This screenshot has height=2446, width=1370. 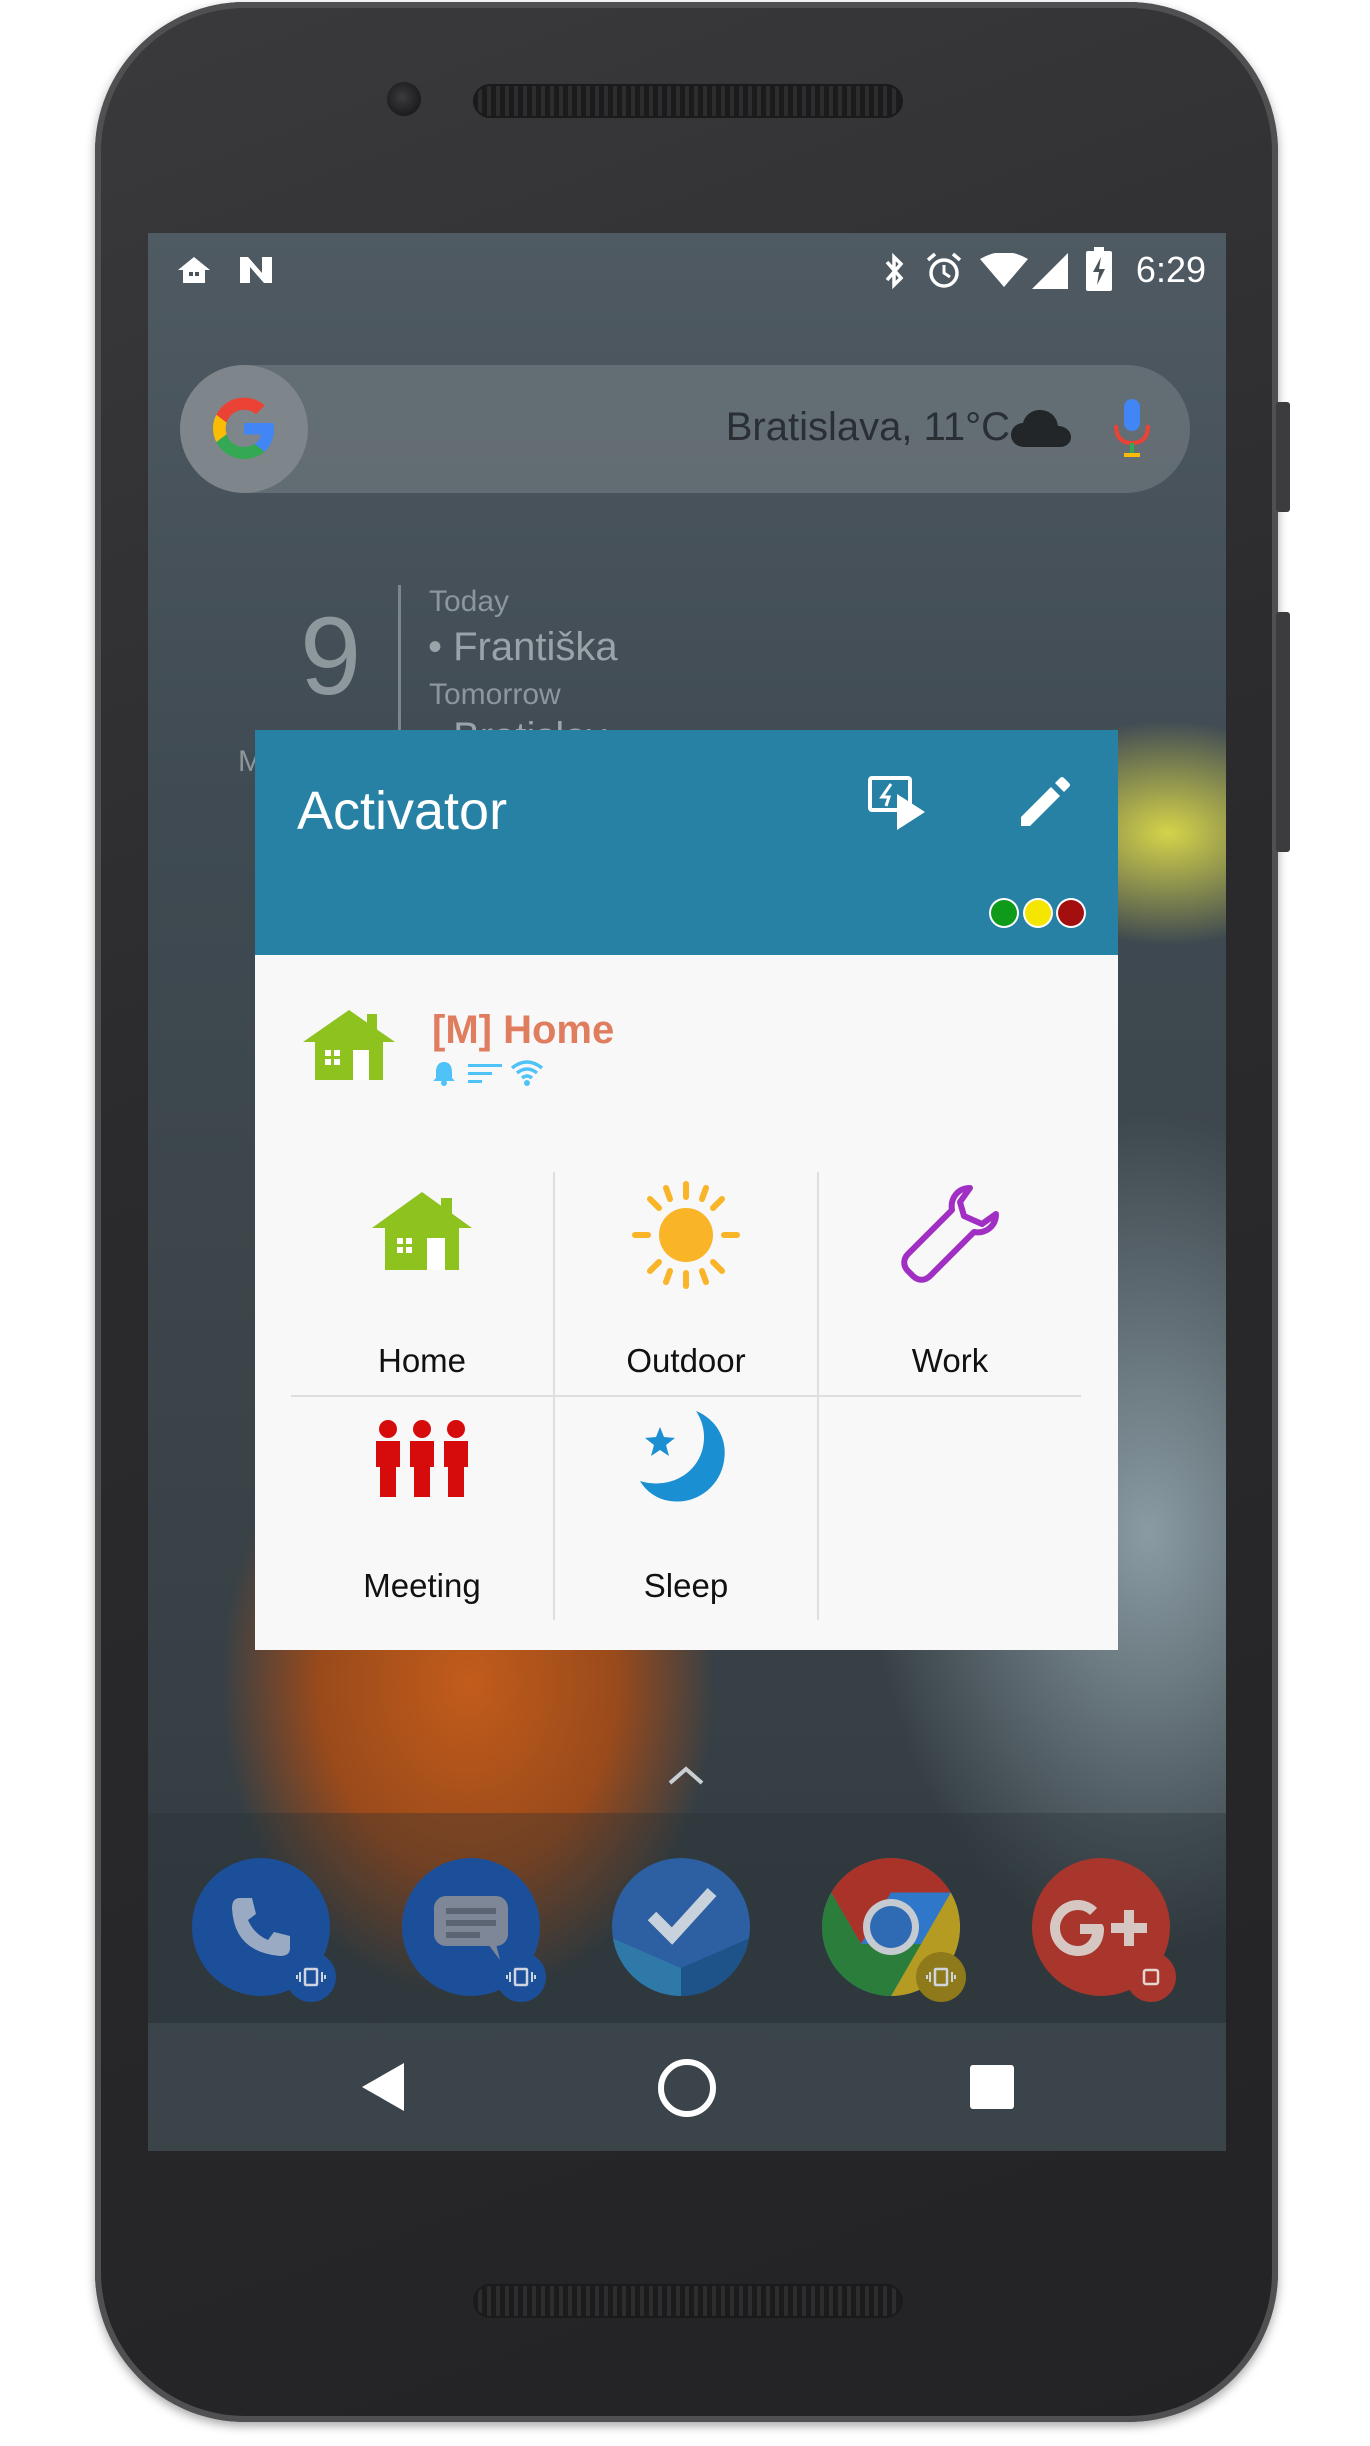 I want to click on profile-label: Meeting, so click(x=422, y=1585).